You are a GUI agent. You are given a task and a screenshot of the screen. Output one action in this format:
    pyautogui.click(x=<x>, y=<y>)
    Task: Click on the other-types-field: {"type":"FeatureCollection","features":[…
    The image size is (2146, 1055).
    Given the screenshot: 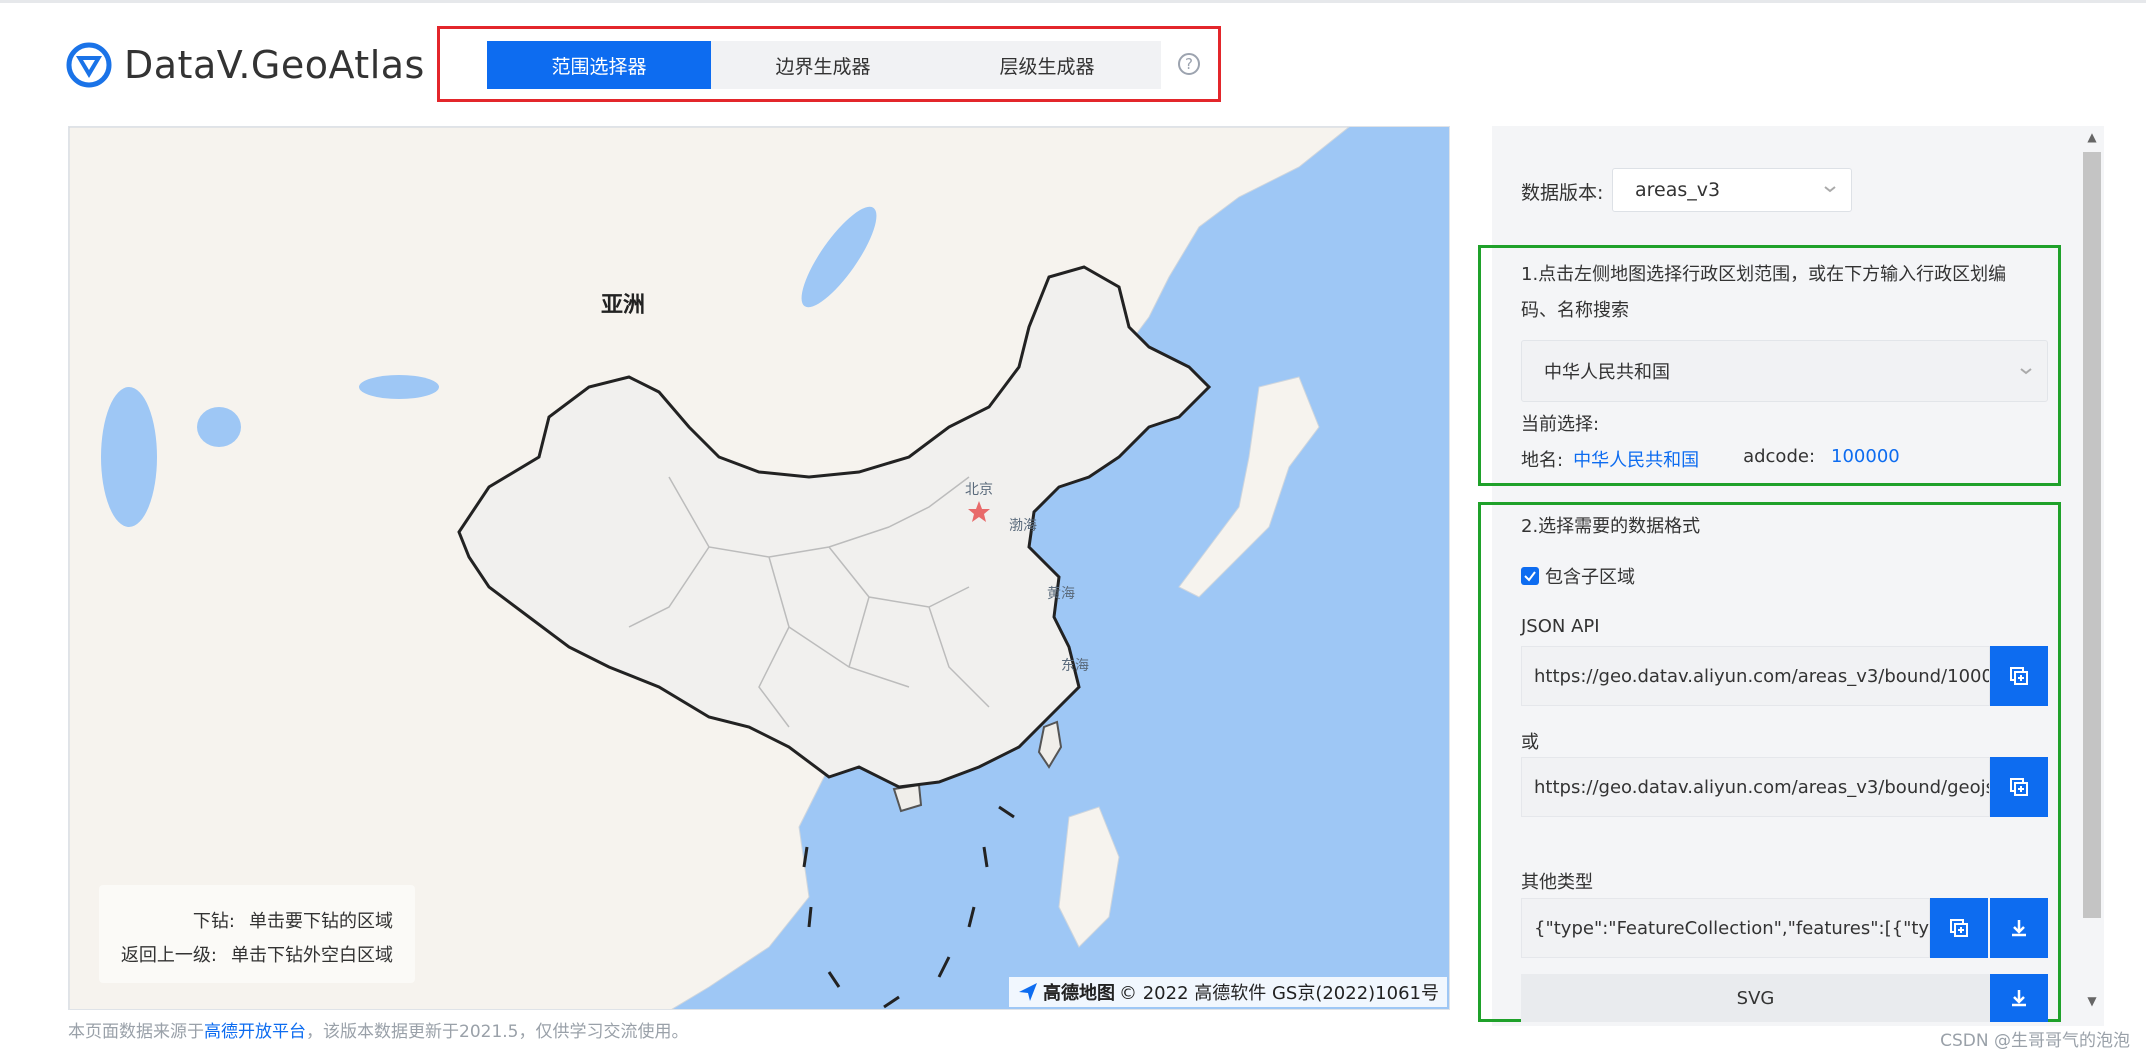 What is the action you would take?
    pyautogui.click(x=1725, y=928)
    